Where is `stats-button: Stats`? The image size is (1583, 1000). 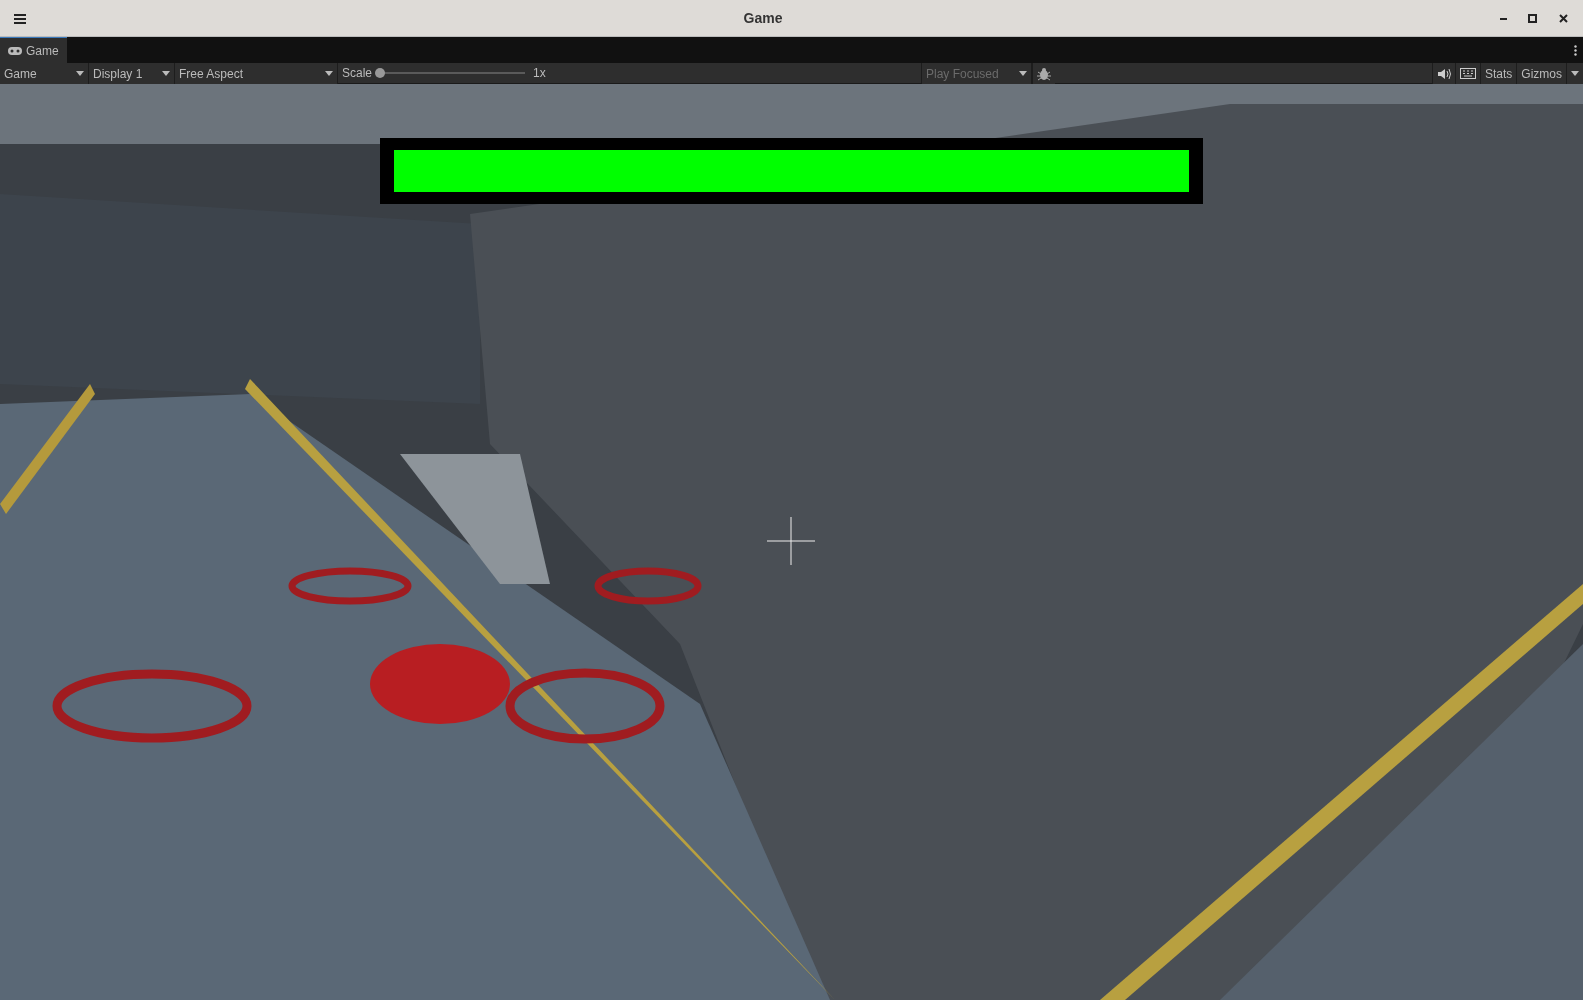 stats-button: Stats is located at coordinates (1498, 73).